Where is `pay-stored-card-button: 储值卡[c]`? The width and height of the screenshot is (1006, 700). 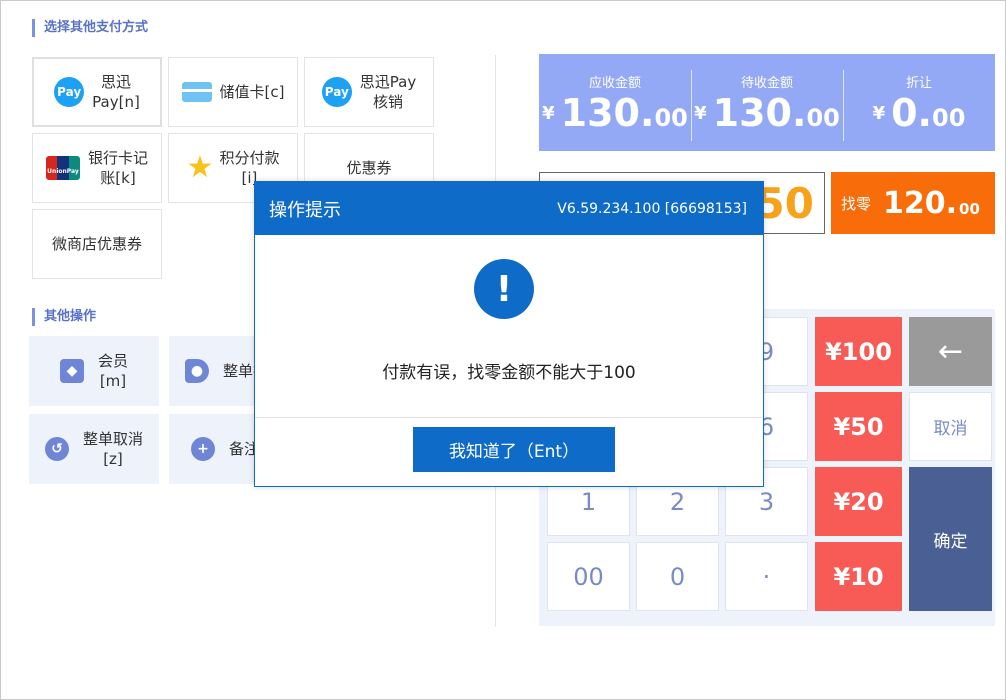
pay-stored-card-button: 储值卡[c] is located at coordinates (233, 92).